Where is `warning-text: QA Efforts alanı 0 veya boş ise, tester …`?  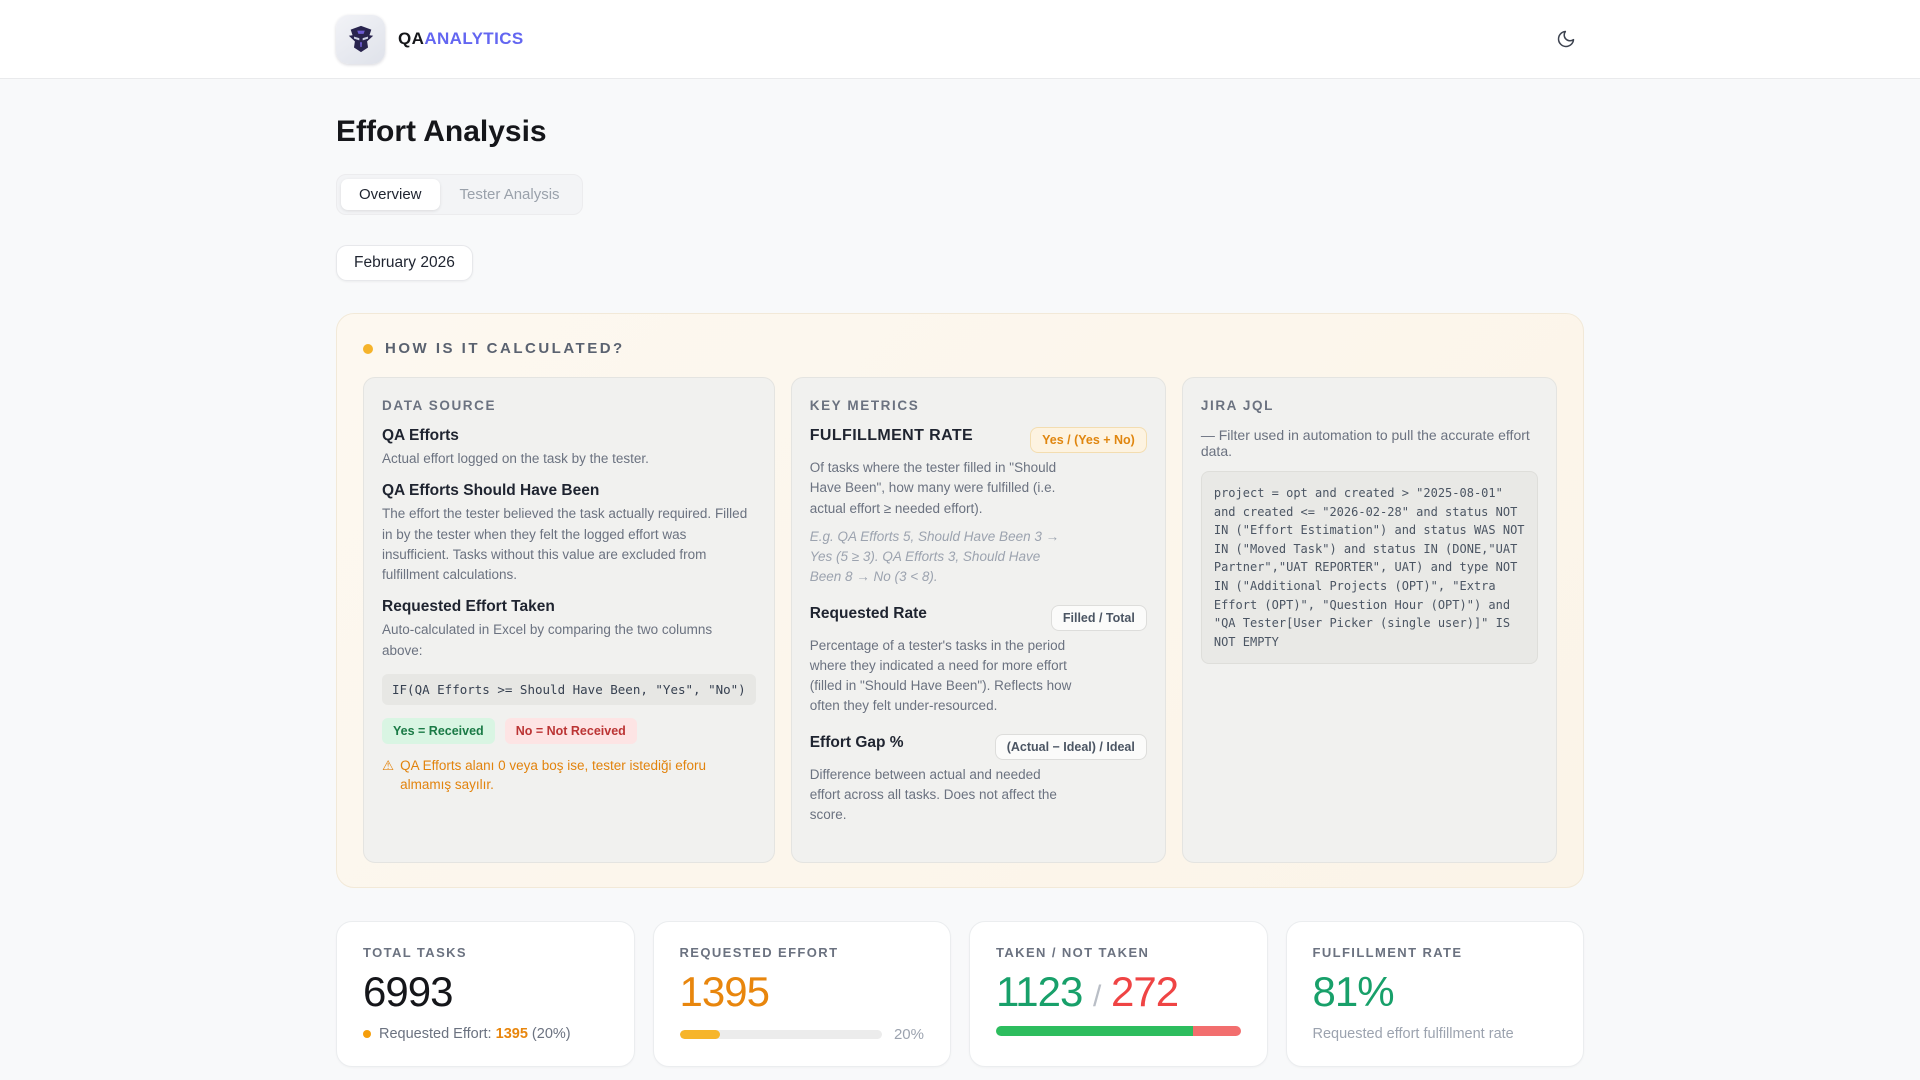 warning-text: QA Efforts alanı 0 veya boş ise, tester … is located at coordinates (553, 774).